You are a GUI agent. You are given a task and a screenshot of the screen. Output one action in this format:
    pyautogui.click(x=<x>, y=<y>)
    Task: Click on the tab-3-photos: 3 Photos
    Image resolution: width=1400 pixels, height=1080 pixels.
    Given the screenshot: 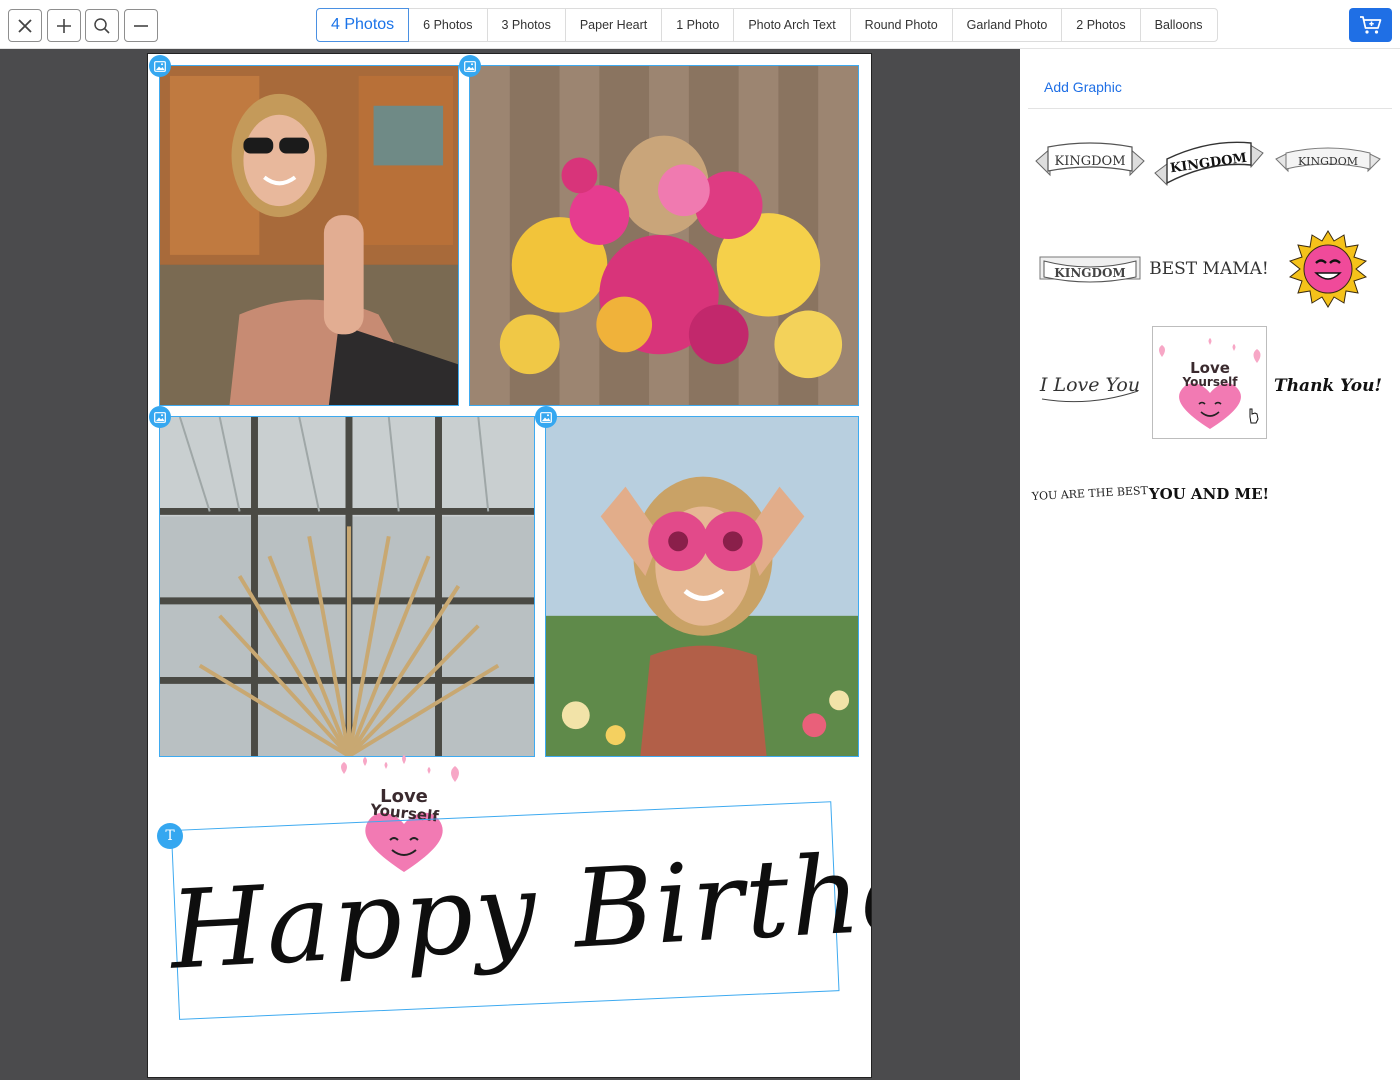 What is the action you would take?
    pyautogui.click(x=526, y=25)
    